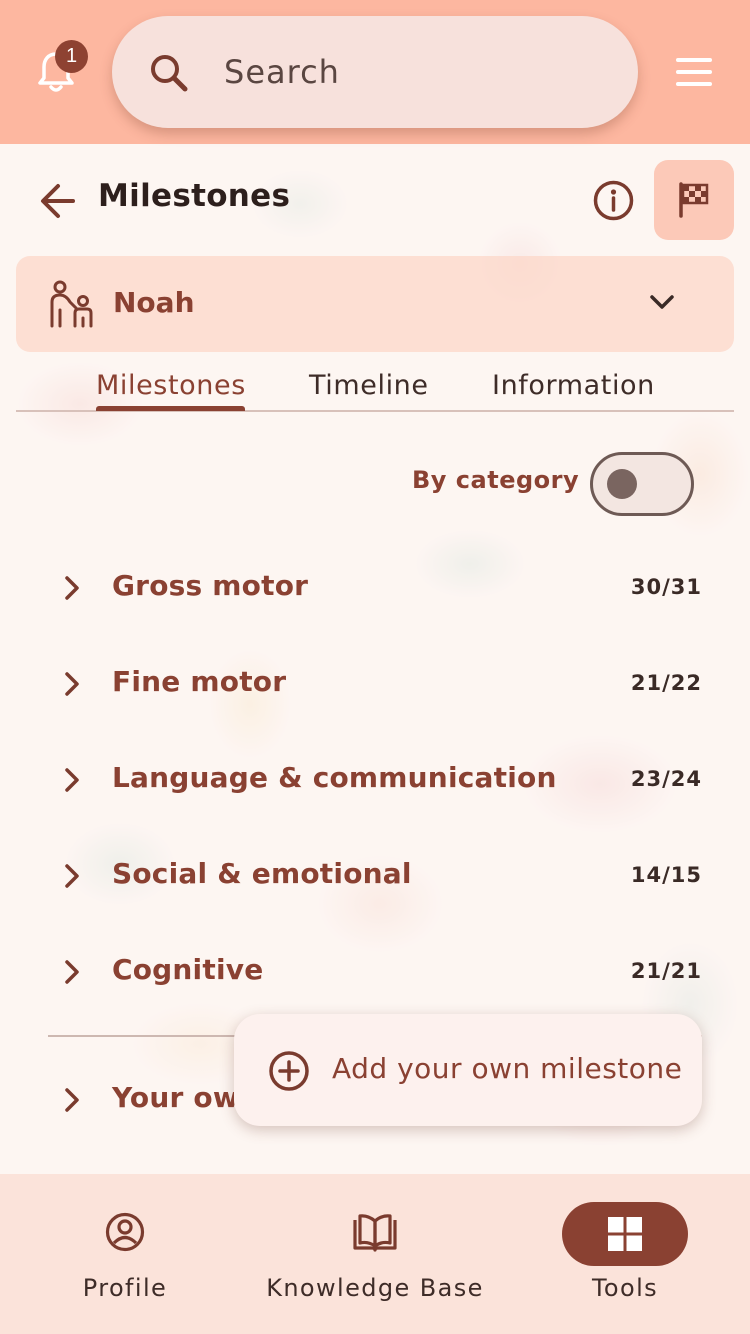 The image size is (750, 1334). I want to click on page-title: Milestones, so click(194, 196).